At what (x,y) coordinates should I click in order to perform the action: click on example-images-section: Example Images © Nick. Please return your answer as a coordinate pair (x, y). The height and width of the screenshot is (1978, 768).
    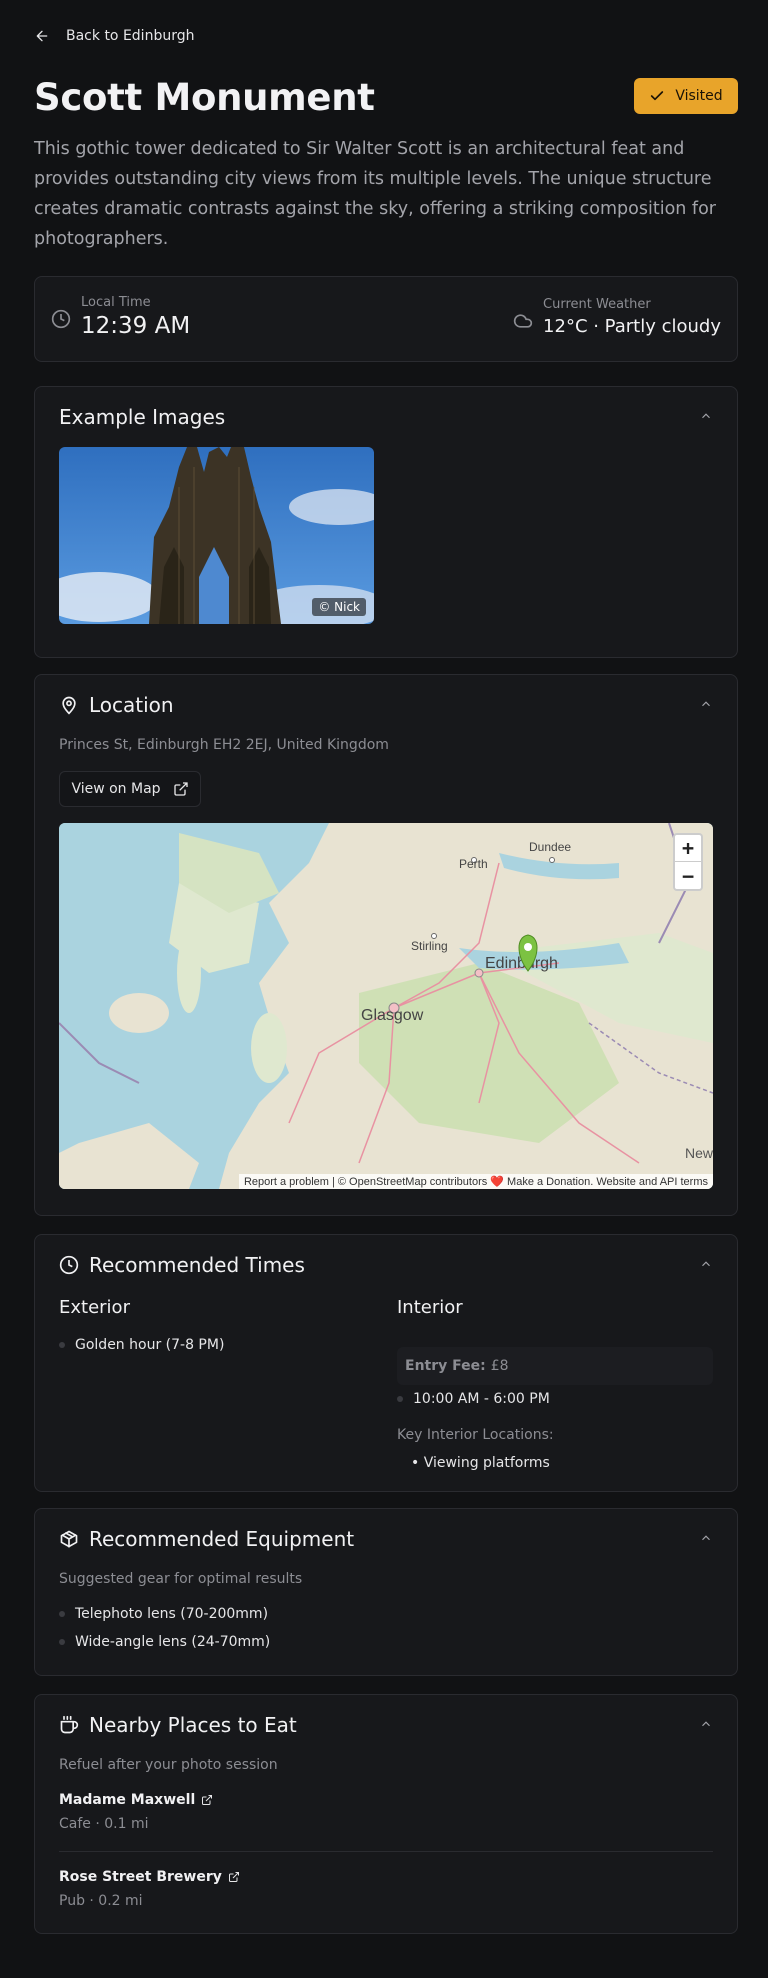
    Looking at the image, I should click on (386, 522).